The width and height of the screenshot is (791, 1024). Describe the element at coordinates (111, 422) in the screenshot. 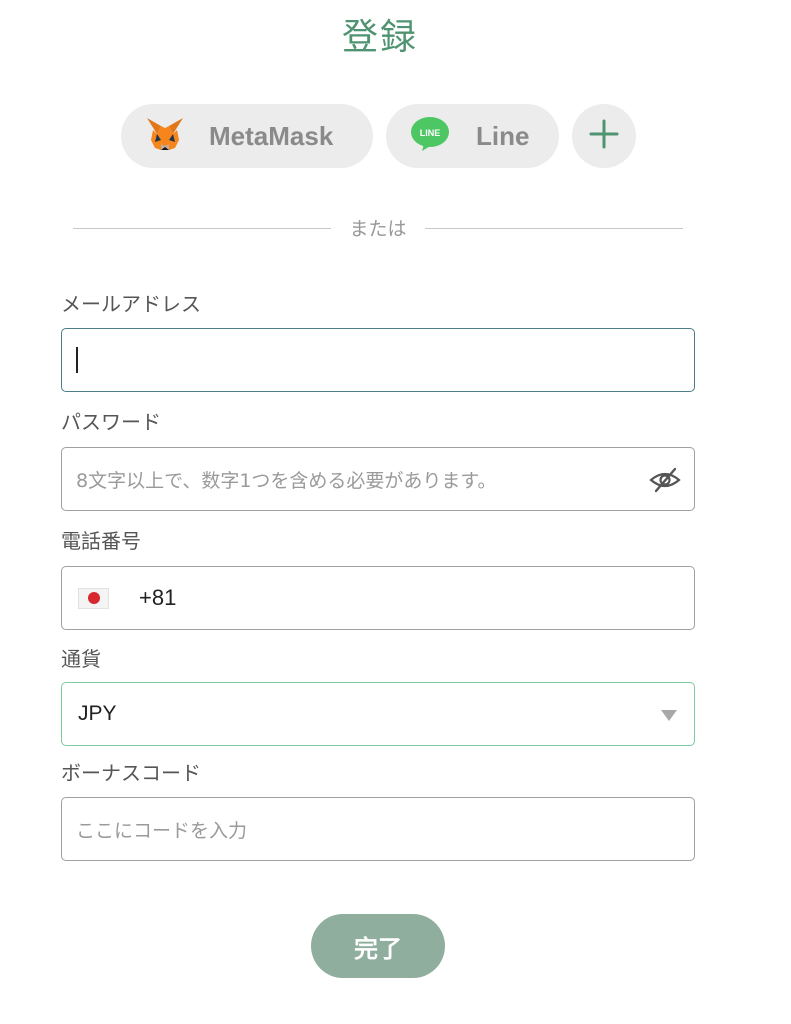

I see `password-label: パスワード` at that location.